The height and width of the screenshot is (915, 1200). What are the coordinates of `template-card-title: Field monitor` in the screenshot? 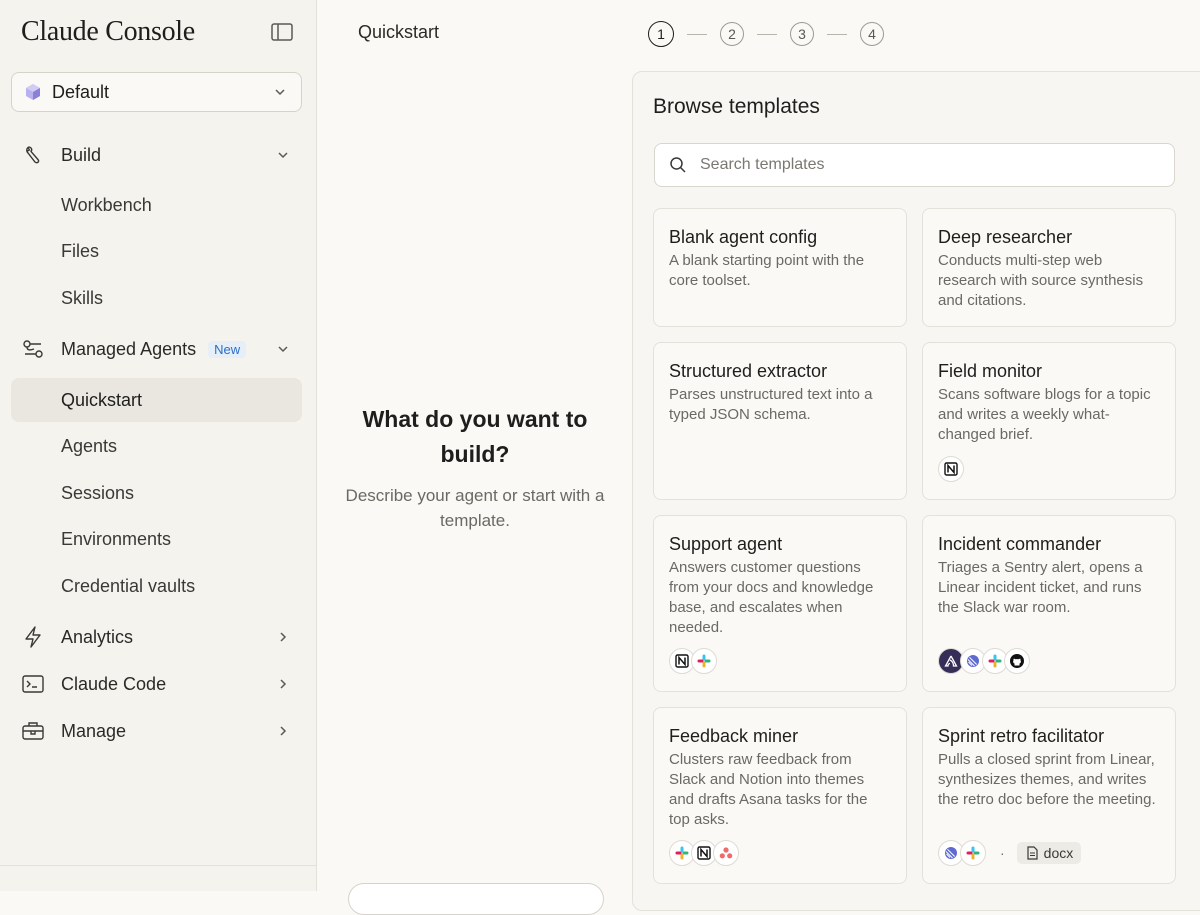 It's located at (990, 371).